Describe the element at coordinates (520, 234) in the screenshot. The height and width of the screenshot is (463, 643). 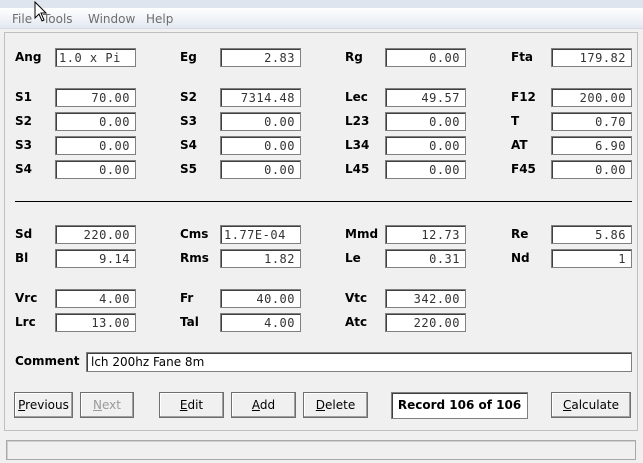
I see `label-re: Re` at that location.